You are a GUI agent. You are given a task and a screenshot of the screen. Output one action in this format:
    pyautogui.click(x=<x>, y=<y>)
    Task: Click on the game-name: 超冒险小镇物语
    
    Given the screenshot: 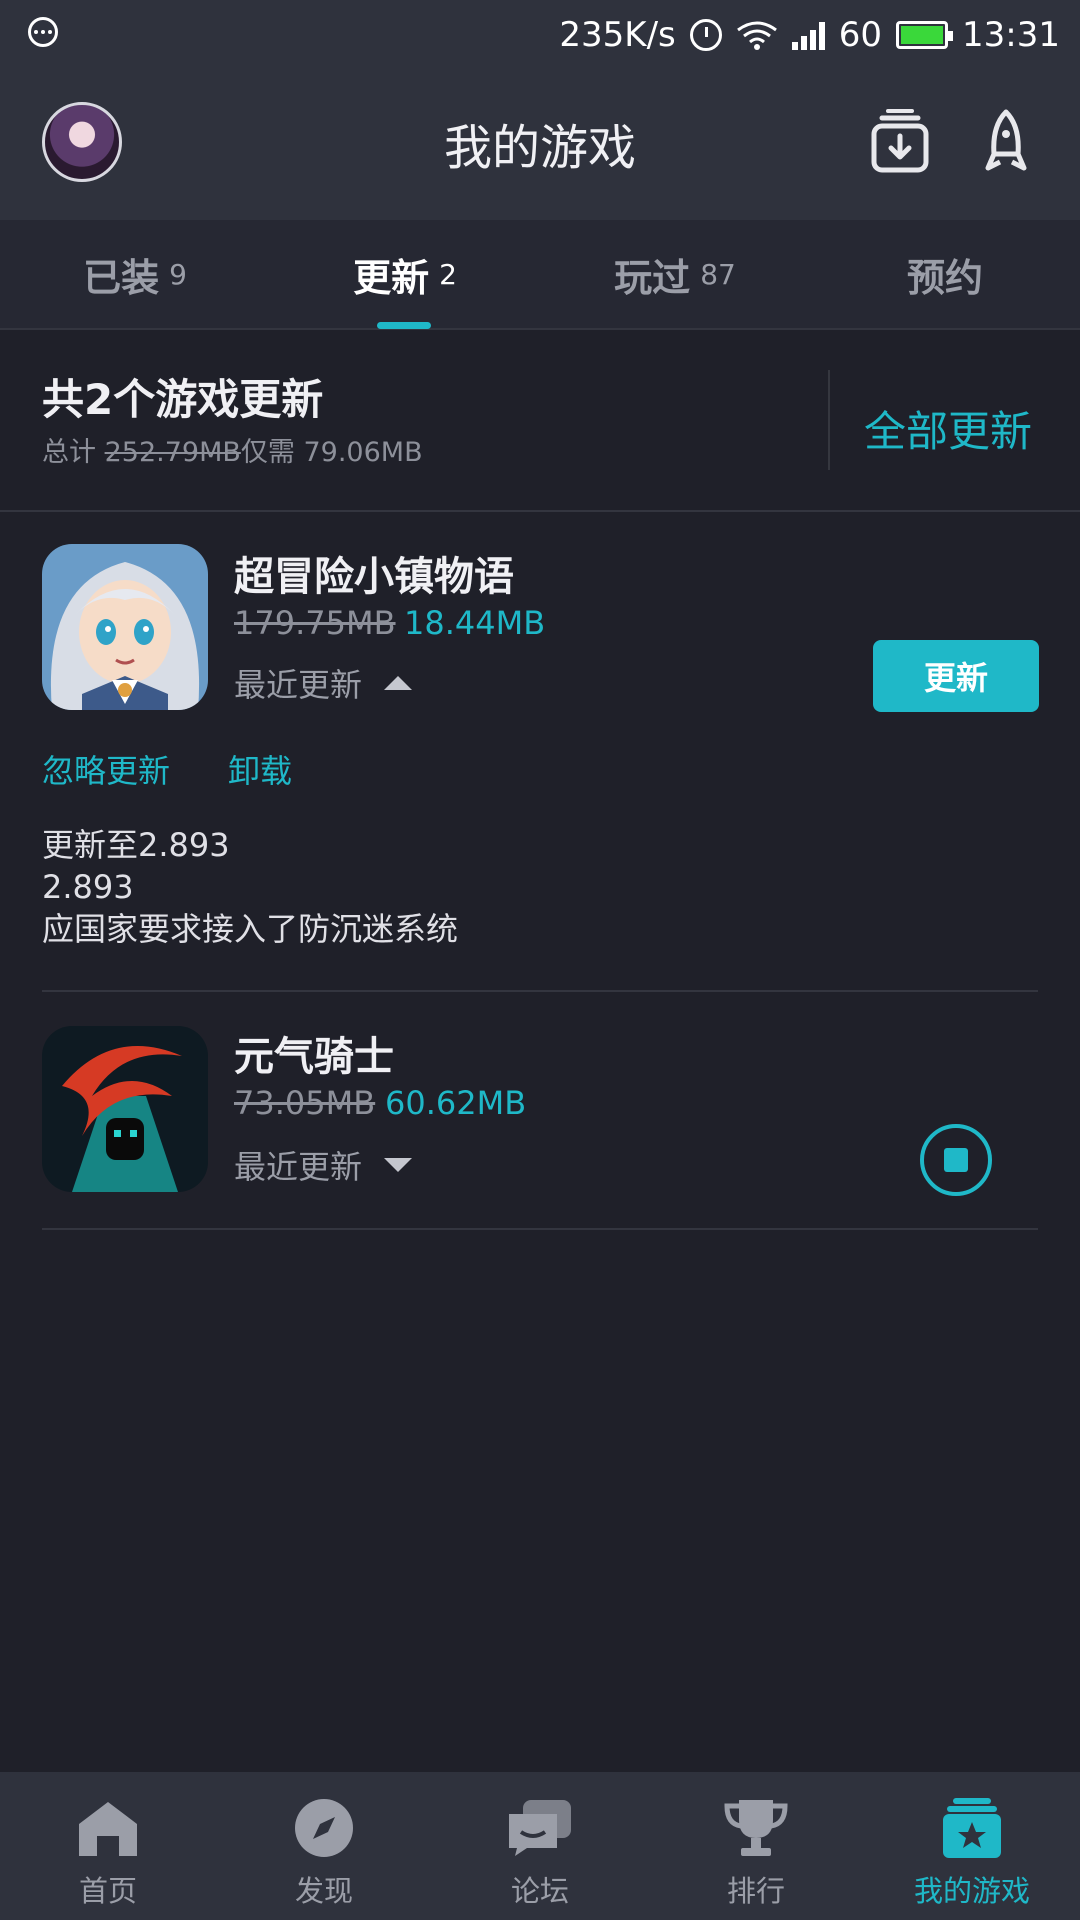 What is the action you would take?
    pyautogui.click(x=374, y=577)
    